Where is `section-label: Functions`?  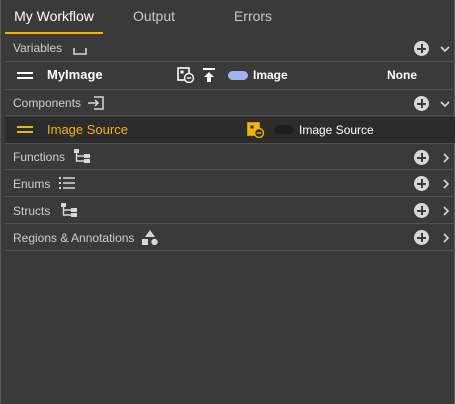
section-label: Functions is located at coordinates (39, 157).